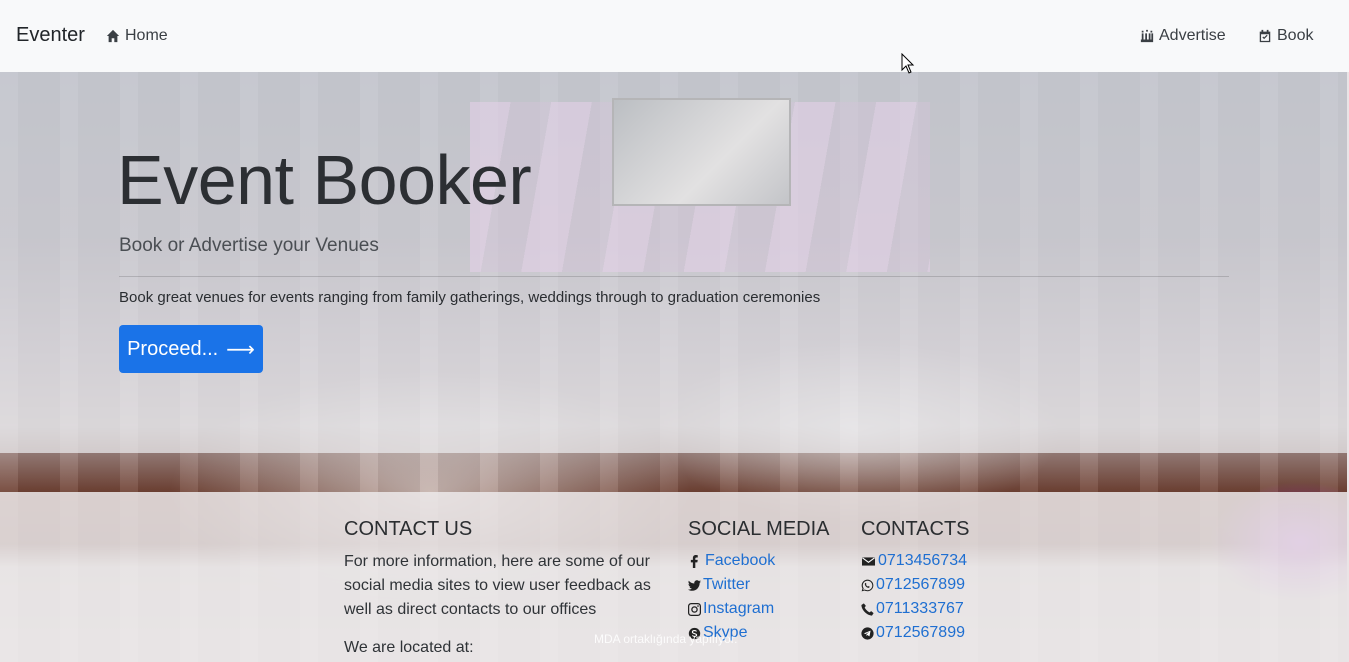 The width and height of the screenshot is (1349, 662). What do you see at coordinates (920, 584) in the screenshot?
I see `contact-whatsapp-label: 0712567899` at bounding box center [920, 584].